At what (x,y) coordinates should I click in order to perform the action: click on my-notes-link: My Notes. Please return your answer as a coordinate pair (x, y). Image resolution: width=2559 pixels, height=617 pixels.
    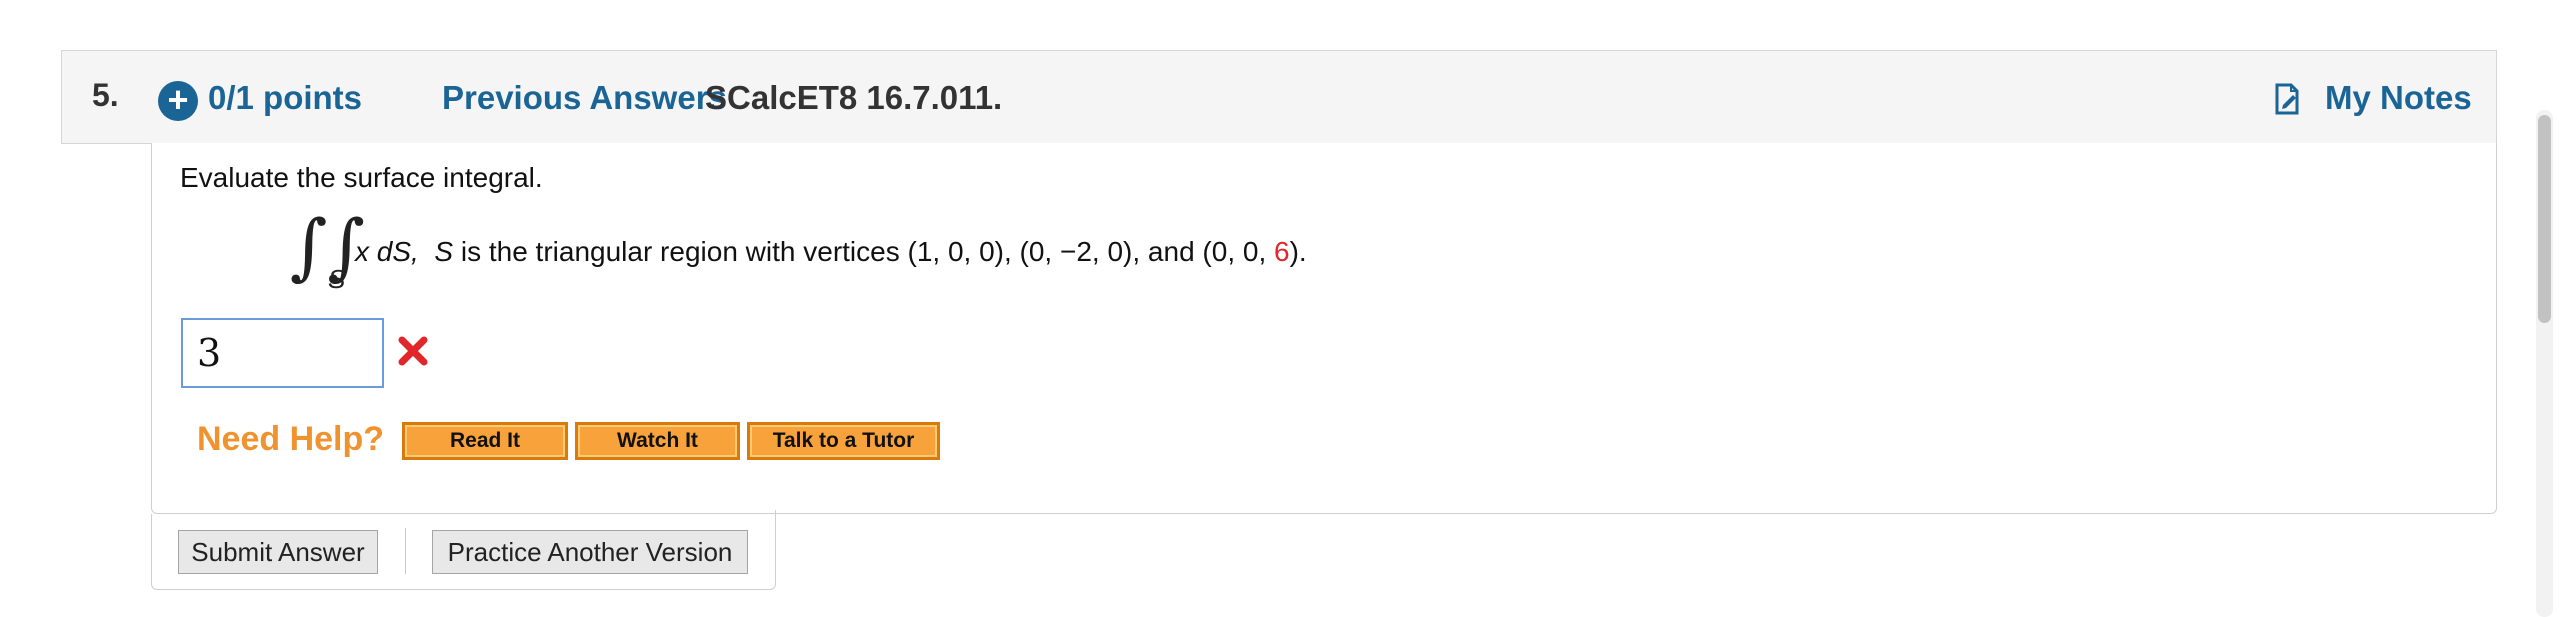
    Looking at the image, I should click on (2398, 98).